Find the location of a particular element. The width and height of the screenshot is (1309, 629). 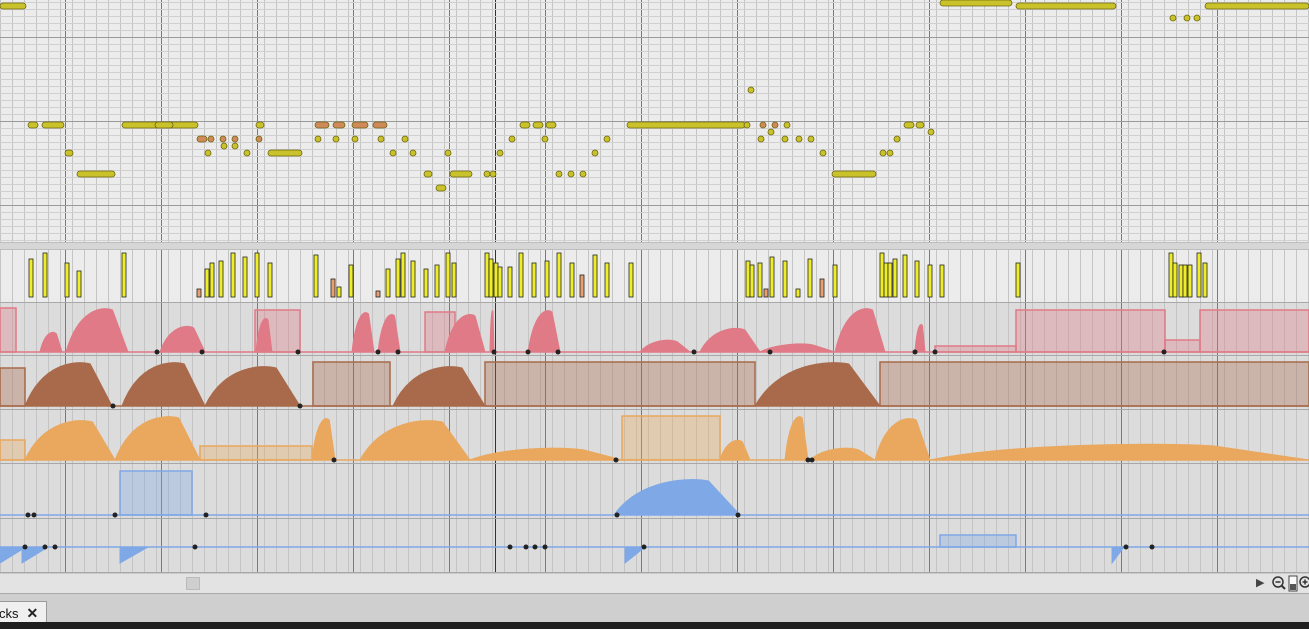

tab-tracks: cks ✕ is located at coordinates (24, 612).